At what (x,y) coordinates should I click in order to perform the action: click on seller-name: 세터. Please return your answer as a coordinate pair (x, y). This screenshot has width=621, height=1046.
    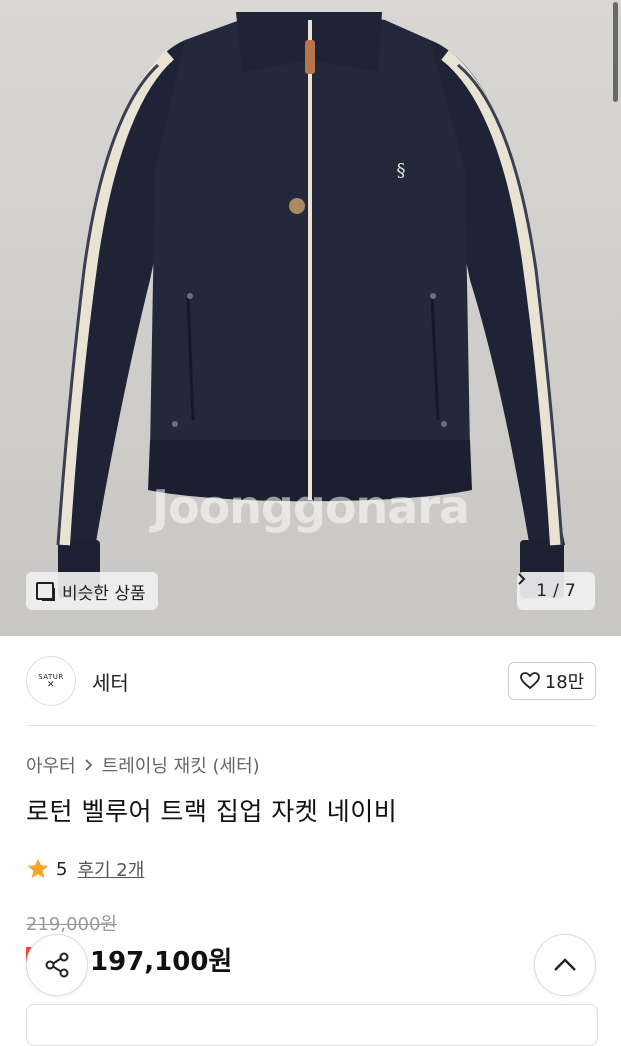
    Looking at the image, I should click on (110, 681).